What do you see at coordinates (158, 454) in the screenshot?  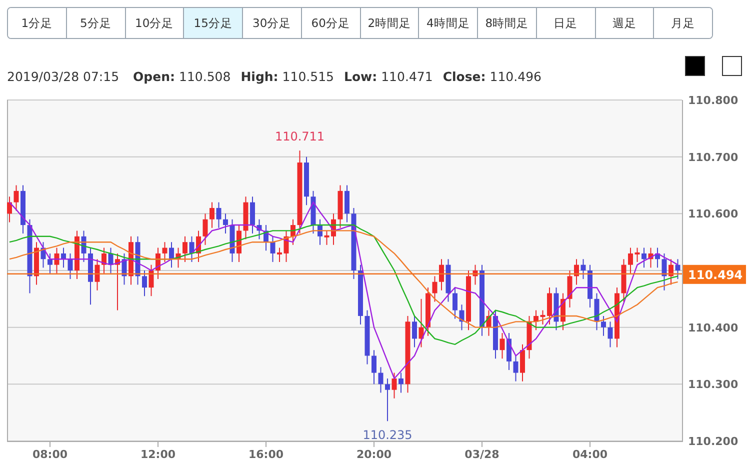 I see `time-label: 12:00` at bounding box center [158, 454].